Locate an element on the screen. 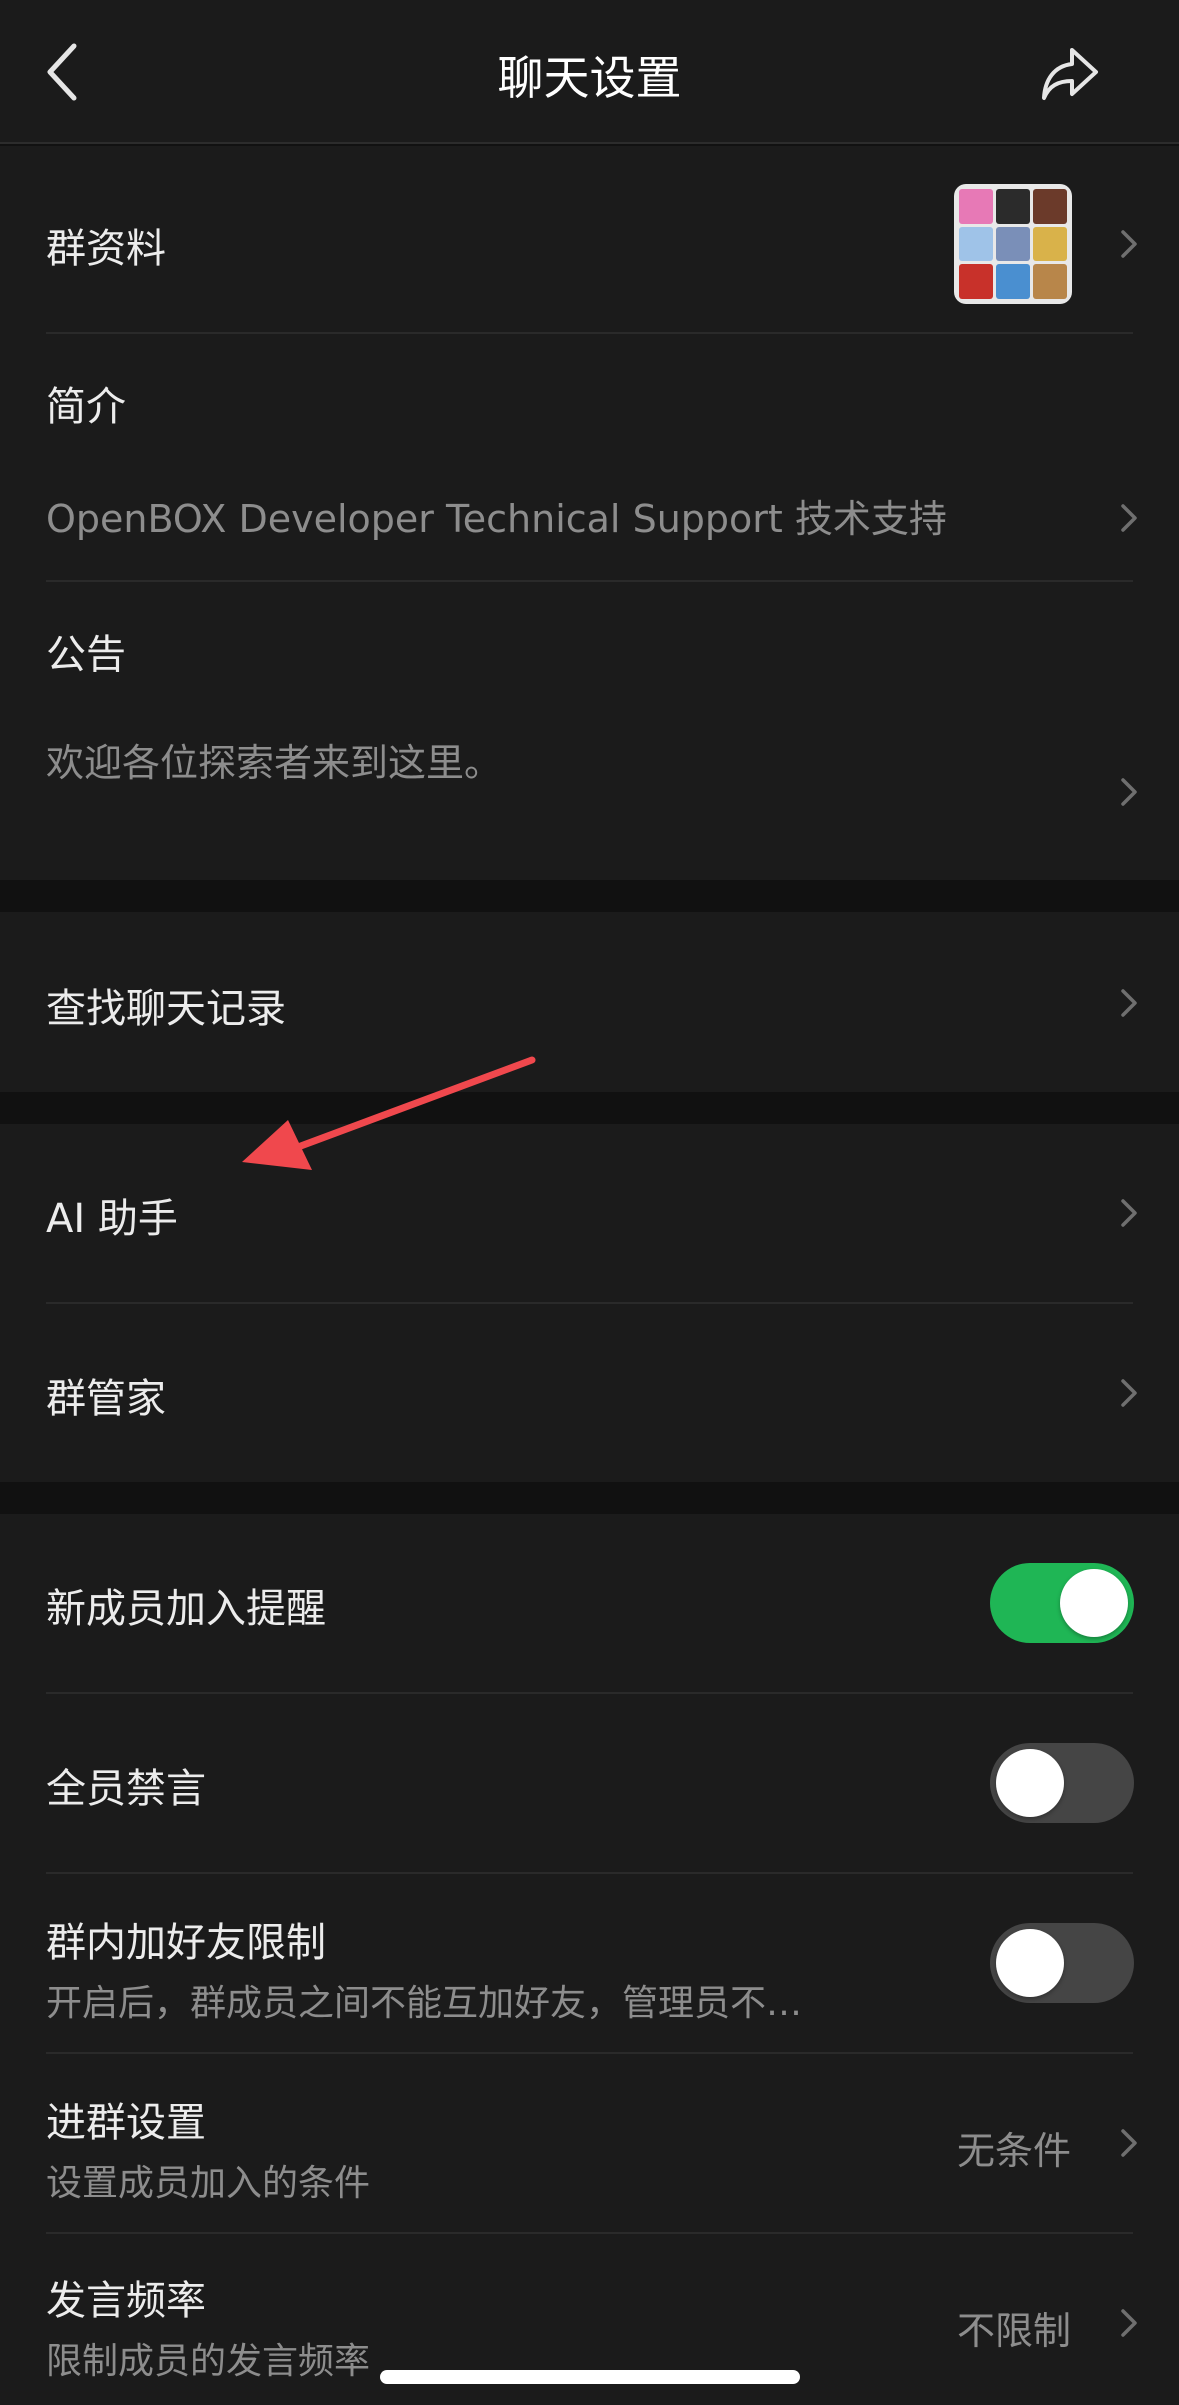 The width and height of the screenshot is (1179, 2405). friend-limit-toggle is located at coordinates (1062, 1963).